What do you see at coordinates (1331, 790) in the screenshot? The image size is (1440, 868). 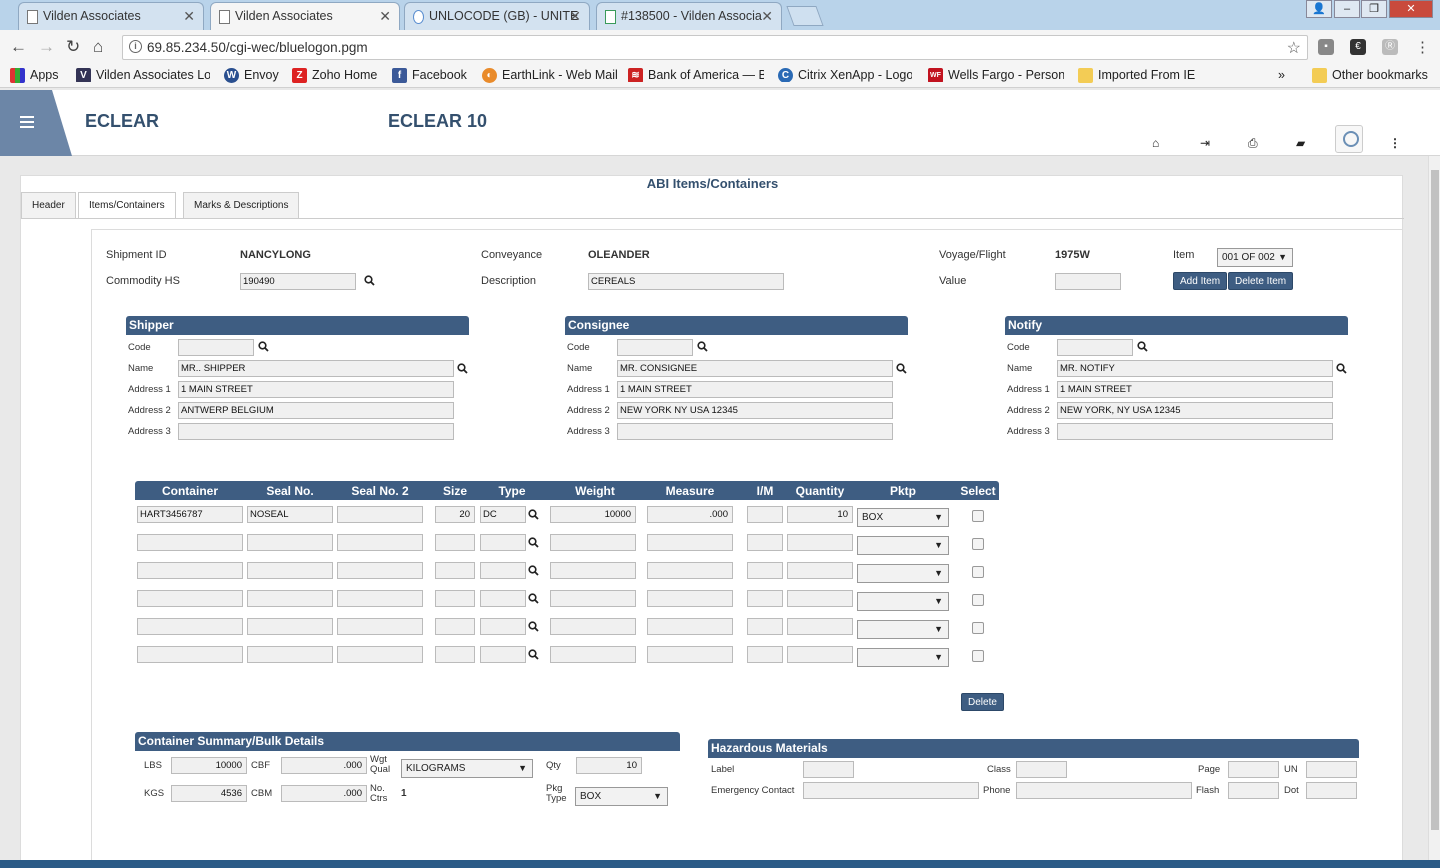 I see `hazmat-dot-input` at bounding box center [1331, 790].